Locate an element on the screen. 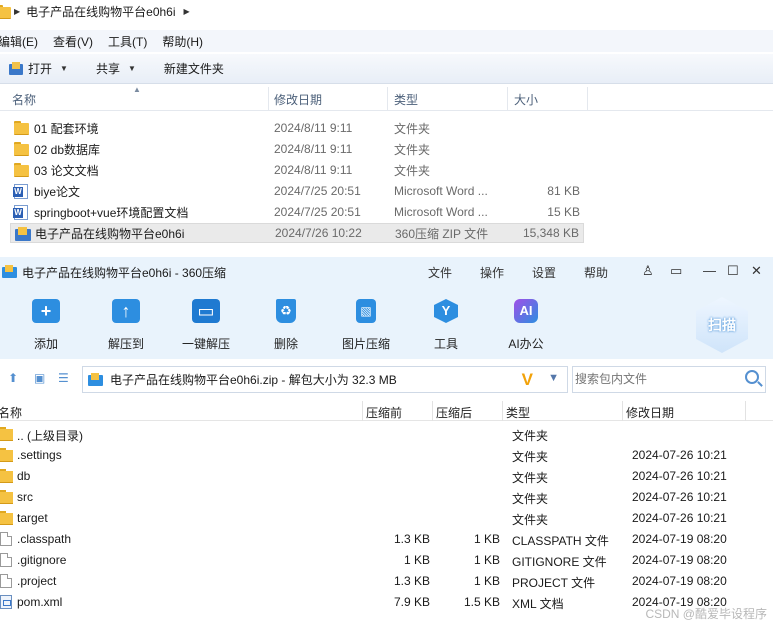 The image size is (773, 627). shirt-icon: ♙ is located at coordinates (648, 271).